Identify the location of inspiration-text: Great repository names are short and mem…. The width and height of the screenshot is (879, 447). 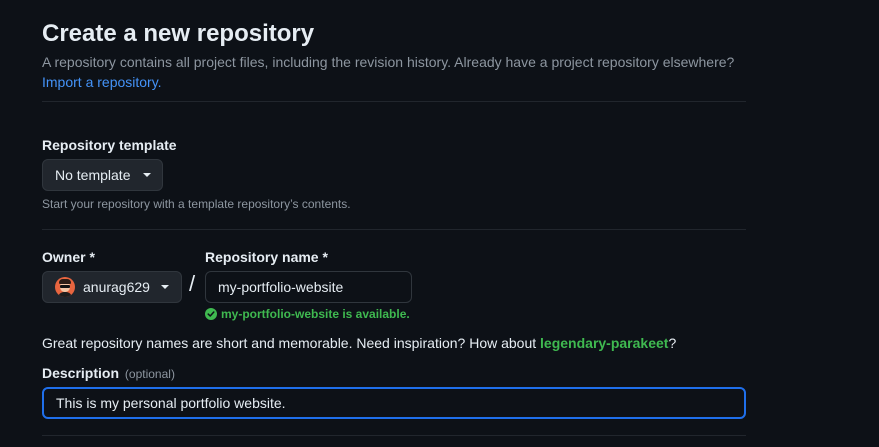
(359, 343).